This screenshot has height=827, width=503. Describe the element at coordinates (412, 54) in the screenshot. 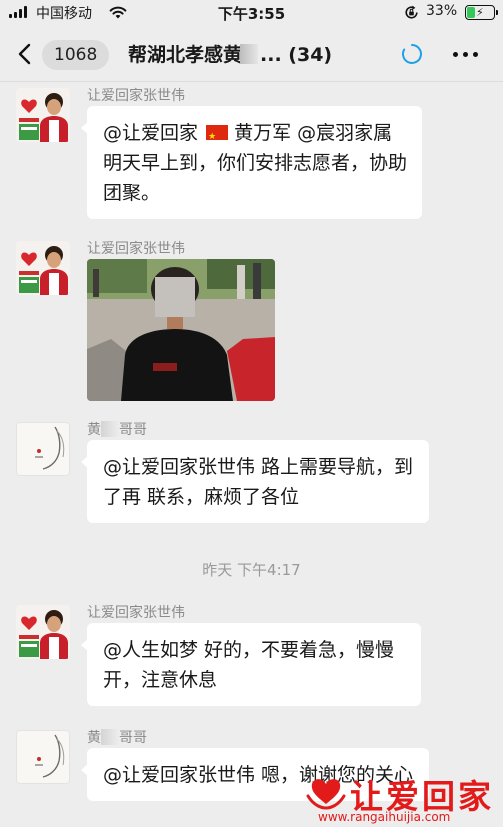

I see `loading-circle-icon` at that location.